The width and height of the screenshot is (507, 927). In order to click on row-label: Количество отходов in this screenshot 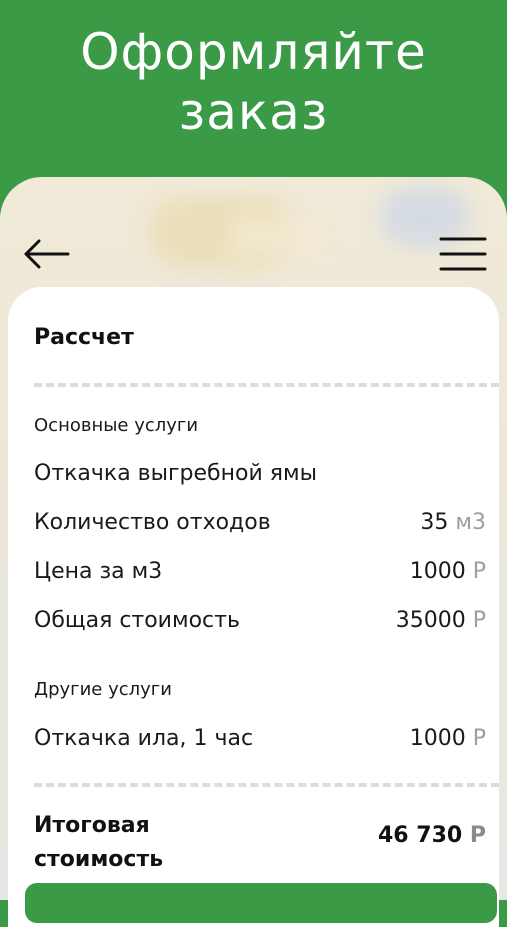, I will do `click(152, 522)`.